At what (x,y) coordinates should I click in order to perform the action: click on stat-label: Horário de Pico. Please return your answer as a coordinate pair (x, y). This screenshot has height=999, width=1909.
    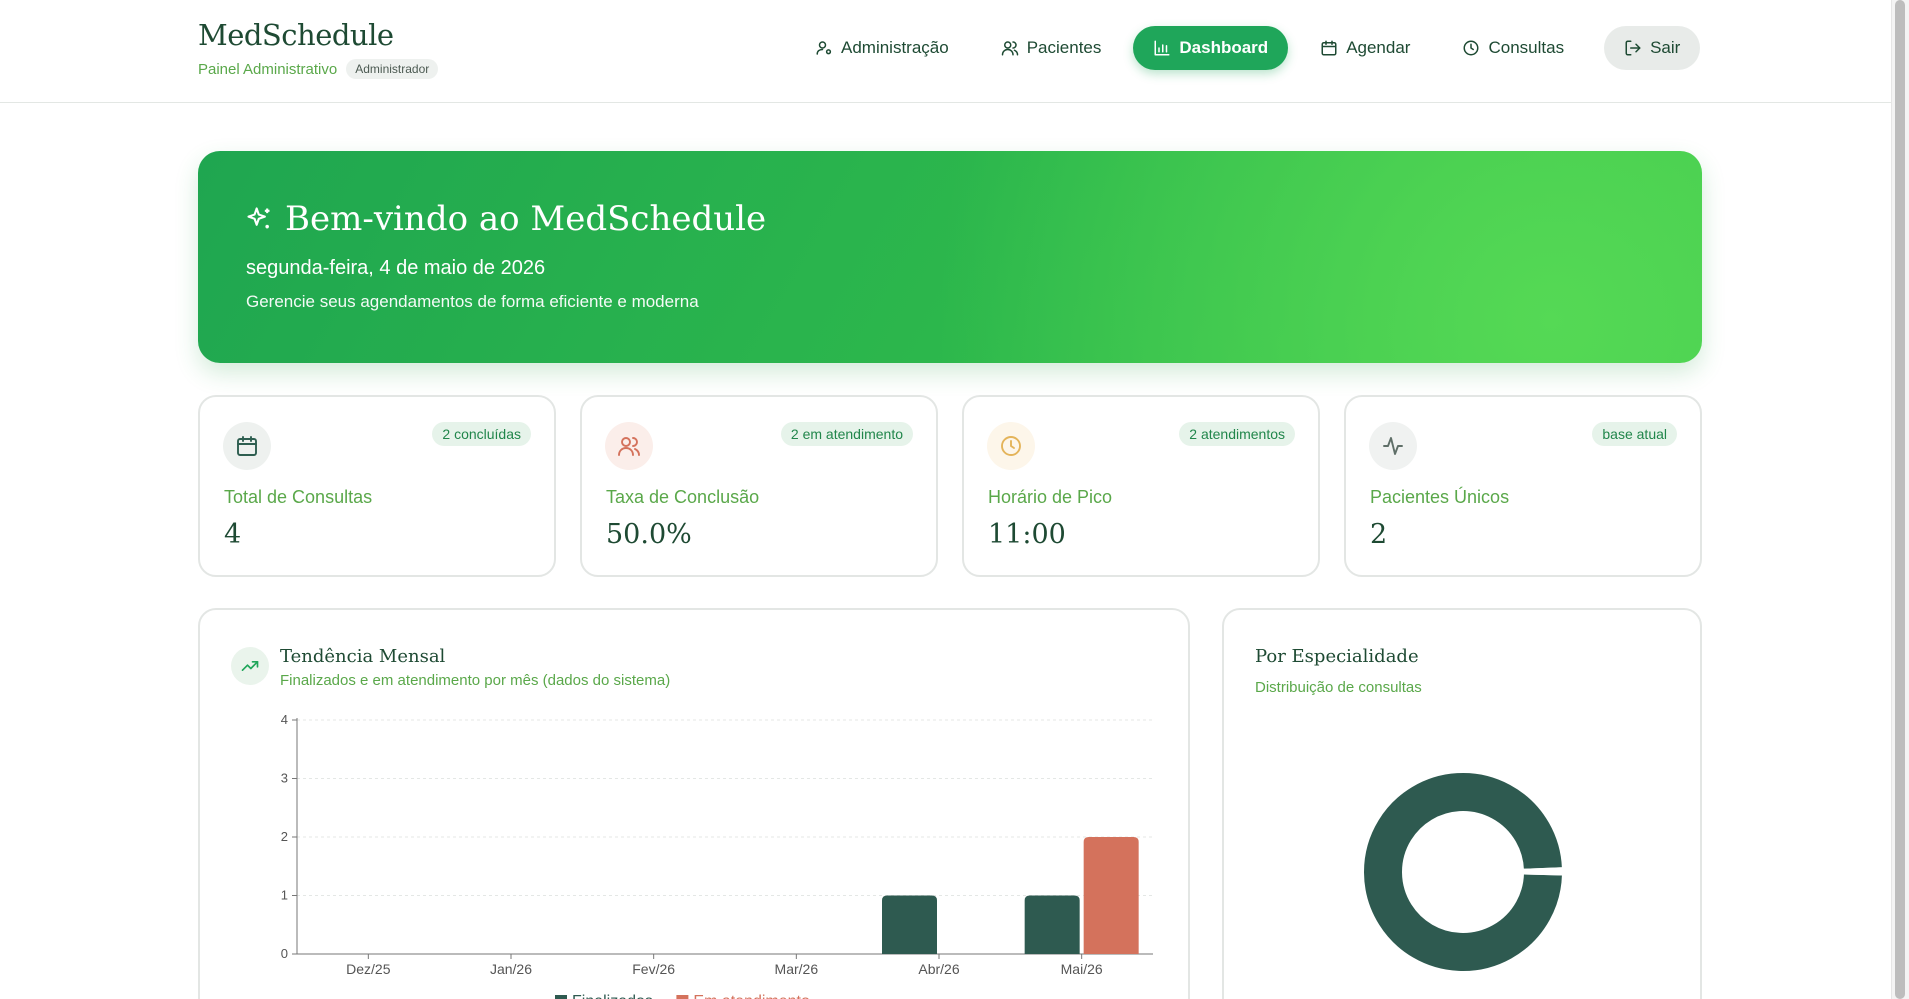
    Looking at the image, I should click on (1050, 497).